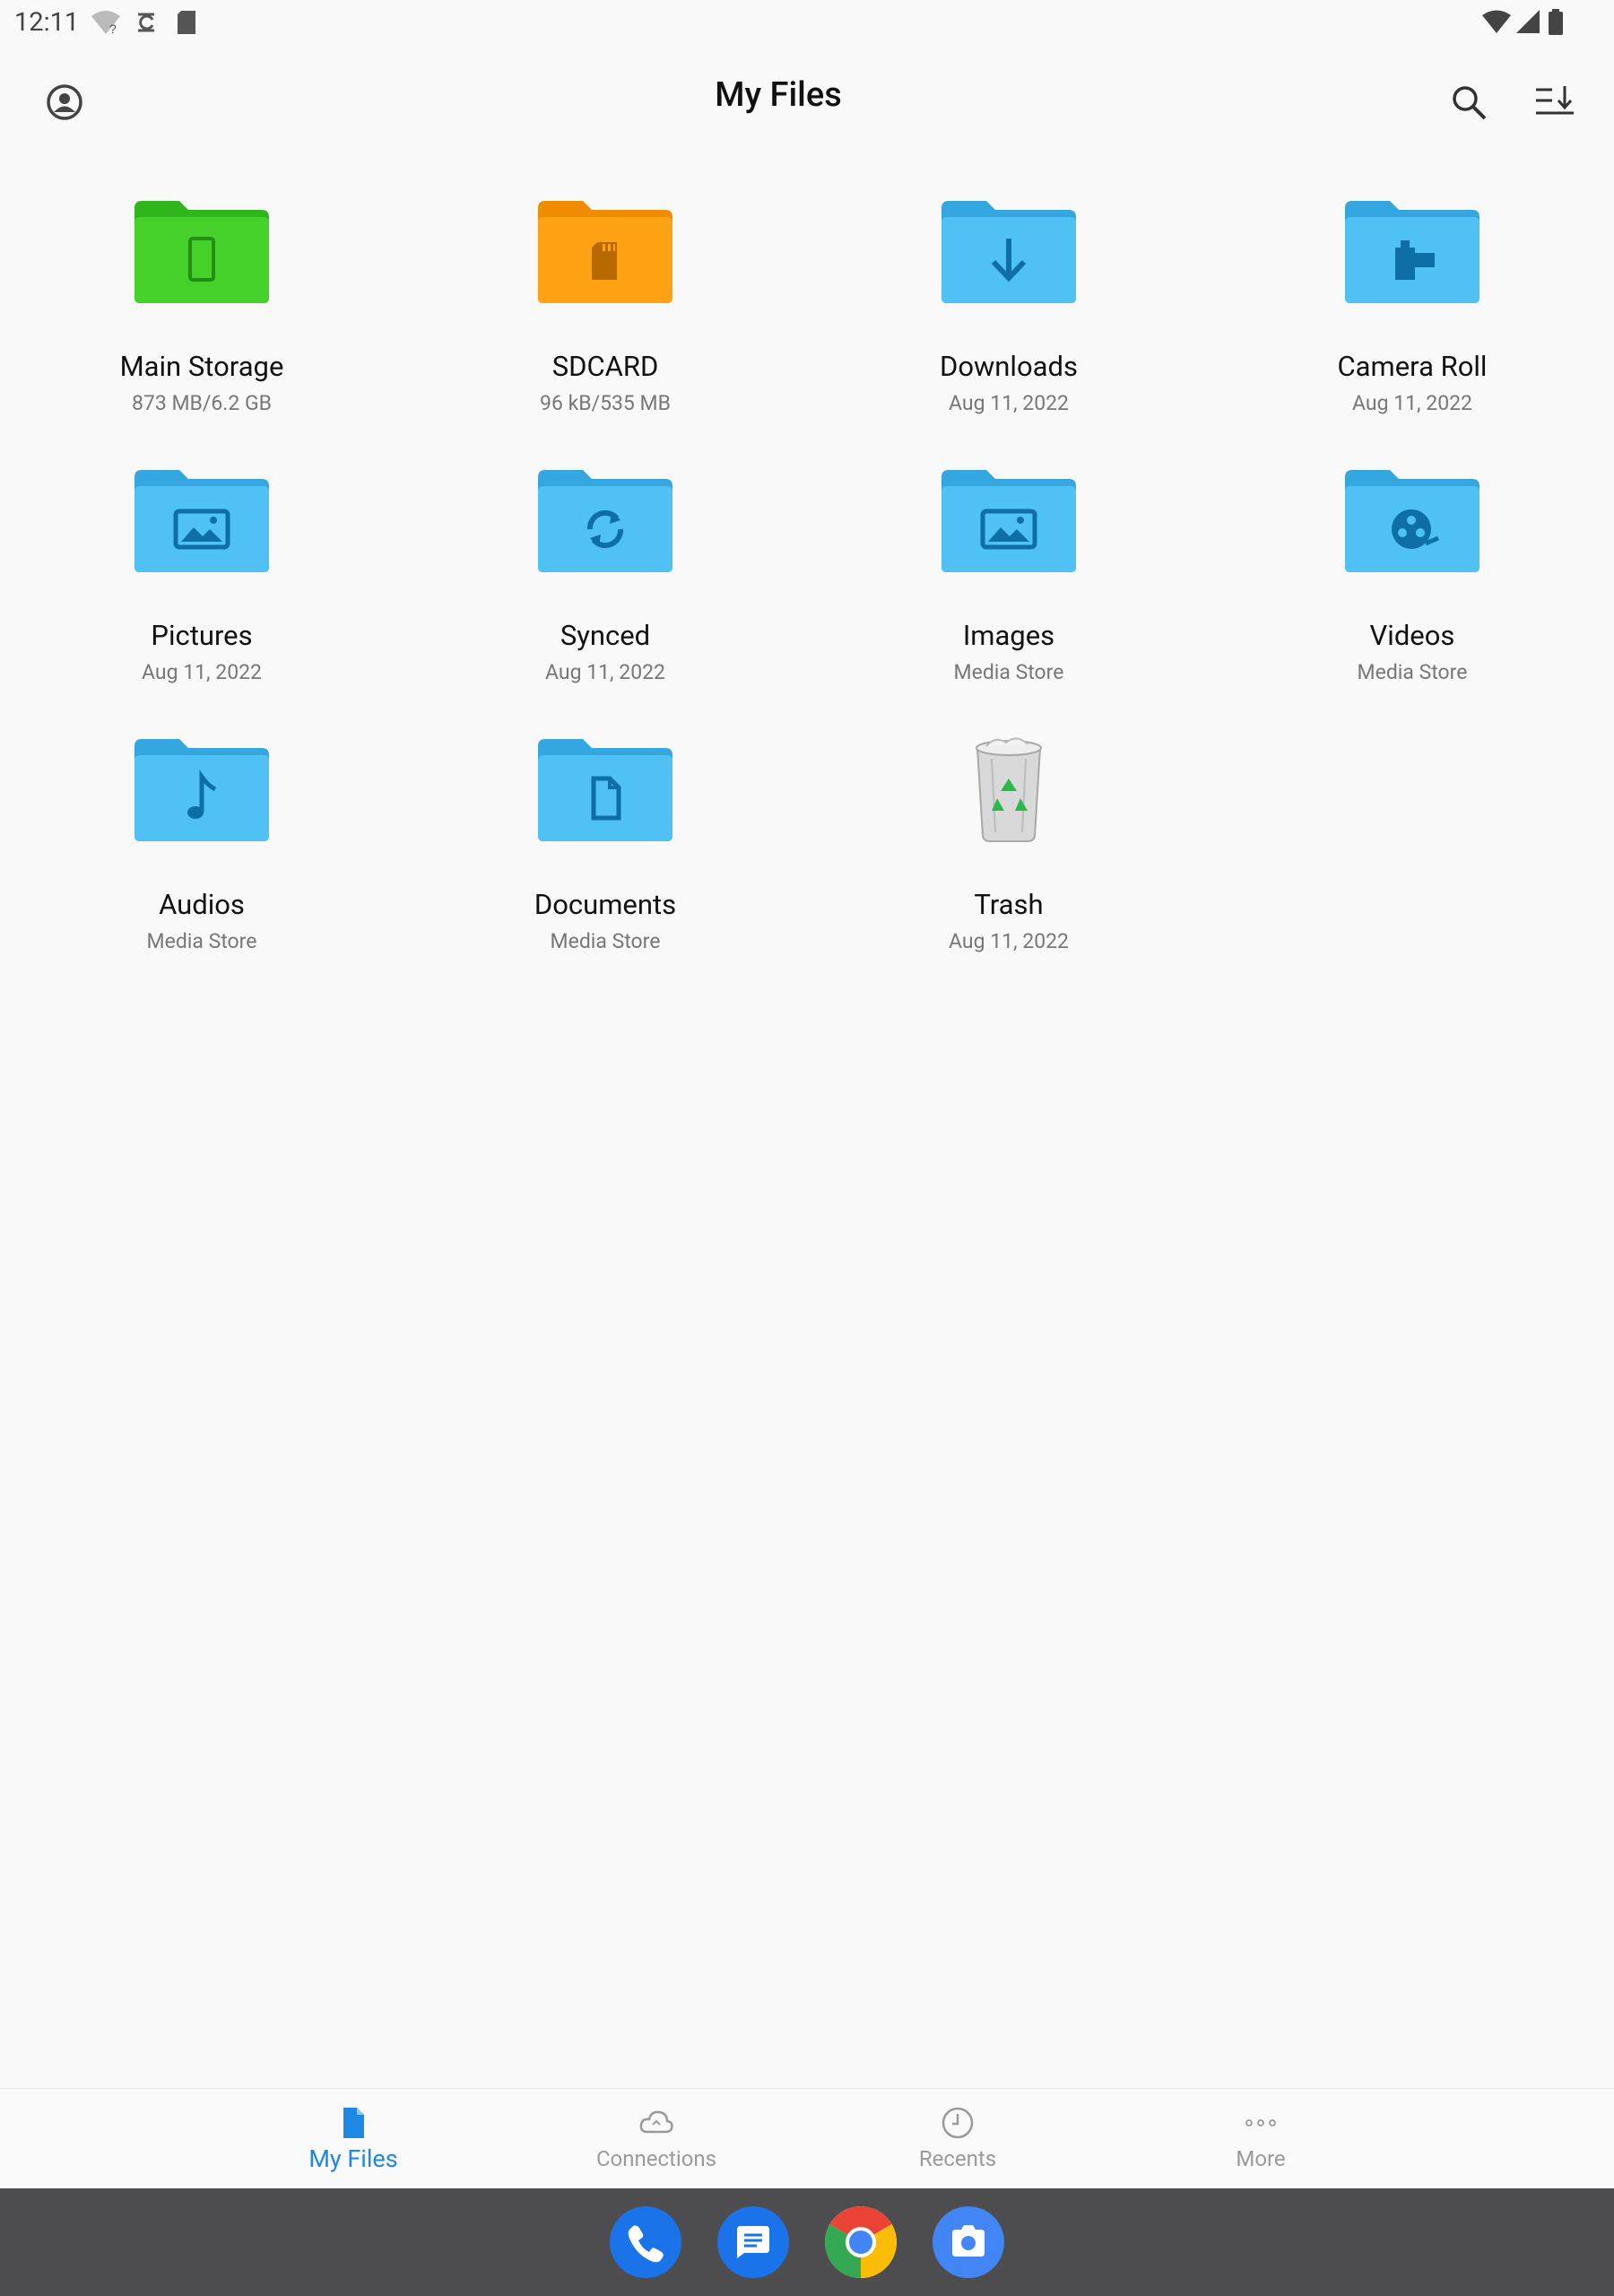 This screenshot has height=2296, width=1614. What do you see at coordinates (1009, 789) in the screenshot?
I see `trash-icon` at bounding box center [1009, 789].